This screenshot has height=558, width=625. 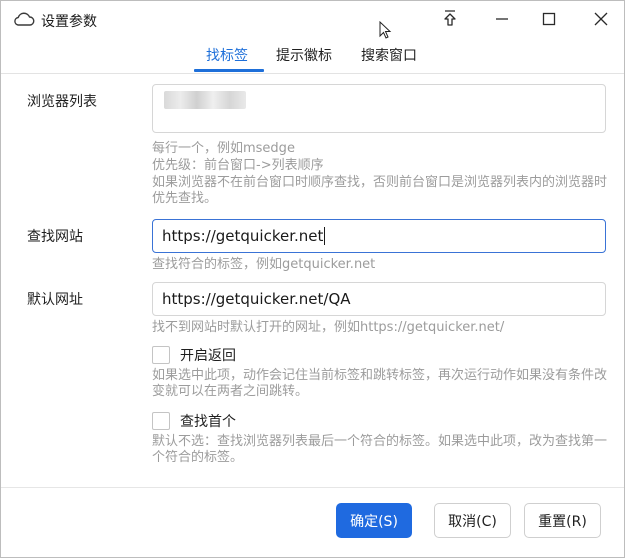 I want to click on close-icon, so click(x=601, y=20).